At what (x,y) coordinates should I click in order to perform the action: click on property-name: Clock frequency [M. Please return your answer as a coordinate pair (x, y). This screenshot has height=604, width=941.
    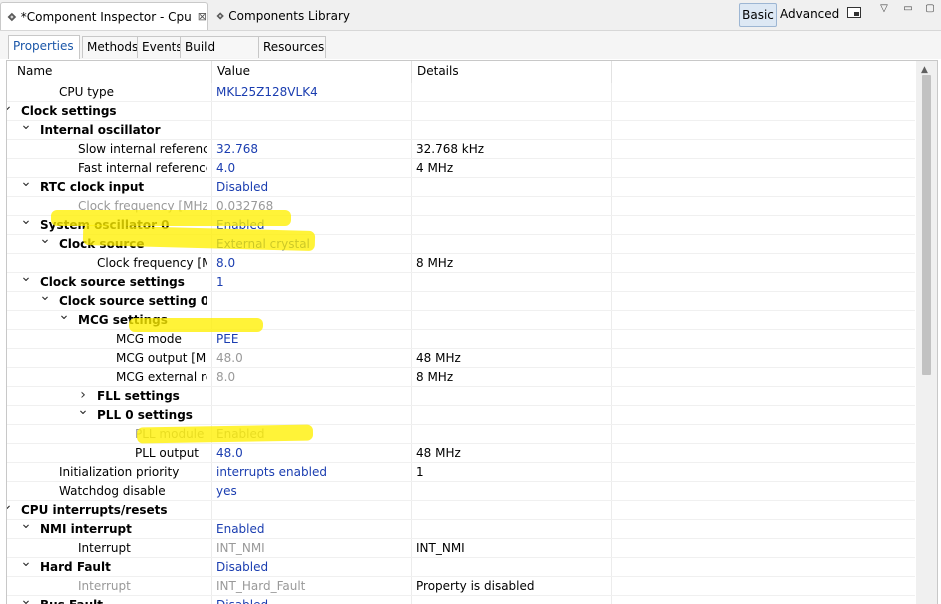
    Looking at the image, I should click on (152, 263).